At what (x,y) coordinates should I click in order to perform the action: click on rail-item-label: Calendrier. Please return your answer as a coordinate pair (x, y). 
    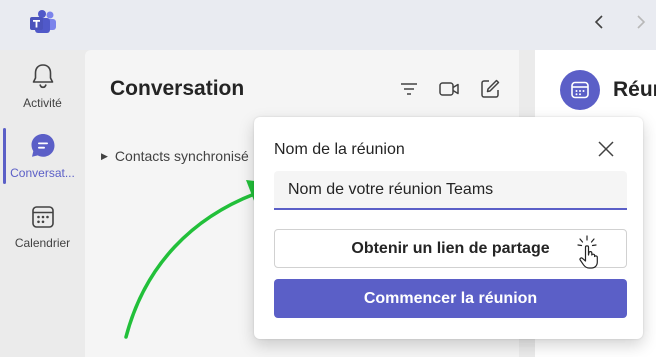
    Looking at the image, I should click on (42, 243).